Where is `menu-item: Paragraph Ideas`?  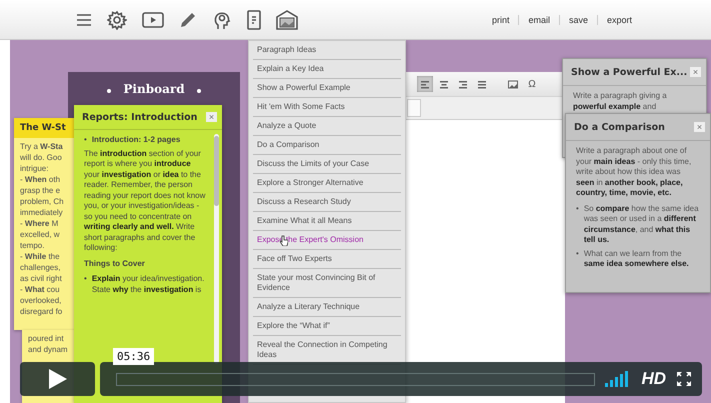
menu-item: Paragraph Ideas is located at coordinates (327, 50).